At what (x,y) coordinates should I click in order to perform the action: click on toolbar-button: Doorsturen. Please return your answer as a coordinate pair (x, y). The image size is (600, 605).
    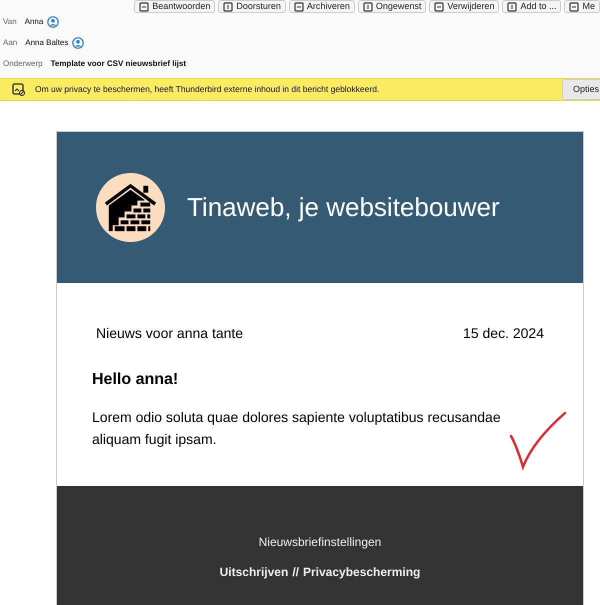
    Looking at the image, I should click on (252, 6).